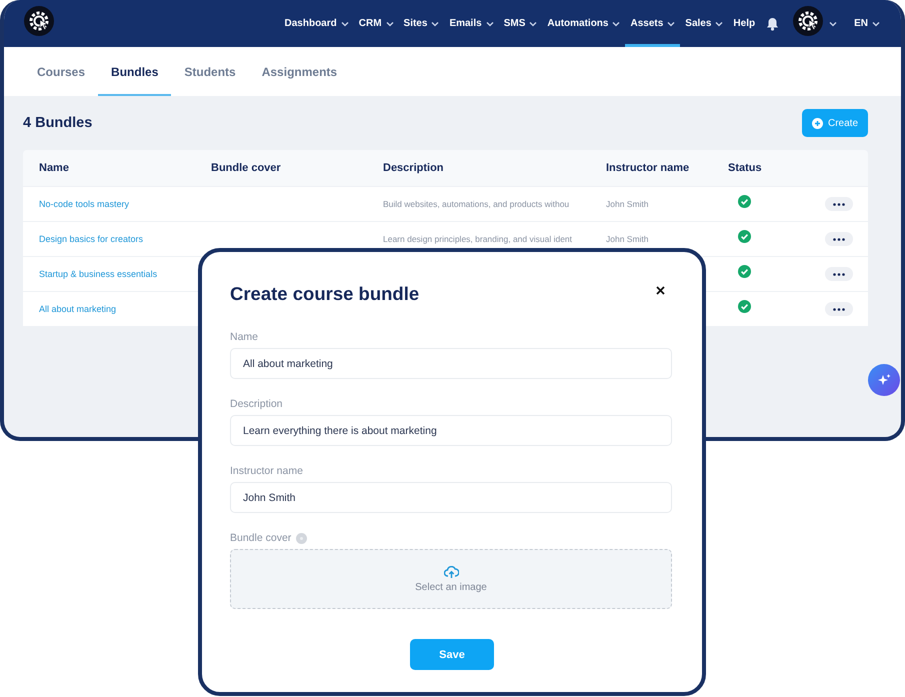 The image size is (905, 697). I want to click on field-label: Description, so click(256, 404).